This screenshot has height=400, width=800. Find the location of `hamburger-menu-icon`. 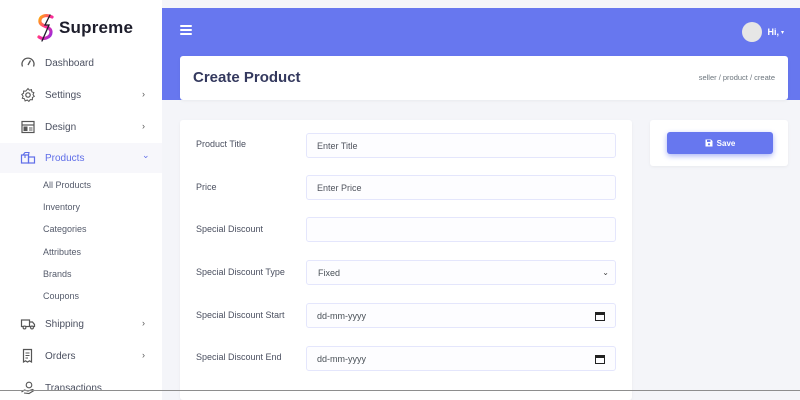

hamburger-menu-icon is located at coordinates (186, 30).